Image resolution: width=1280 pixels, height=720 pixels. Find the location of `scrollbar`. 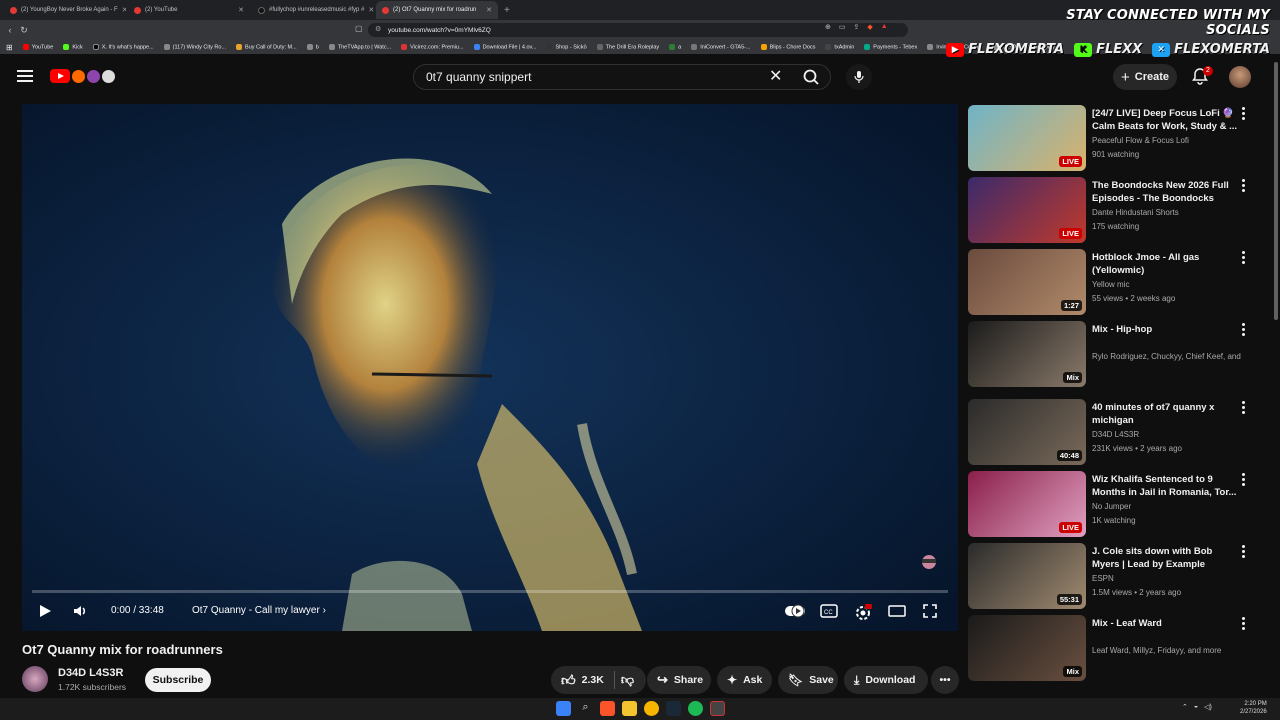

scrollbar is located at coordinates (1276, 191).